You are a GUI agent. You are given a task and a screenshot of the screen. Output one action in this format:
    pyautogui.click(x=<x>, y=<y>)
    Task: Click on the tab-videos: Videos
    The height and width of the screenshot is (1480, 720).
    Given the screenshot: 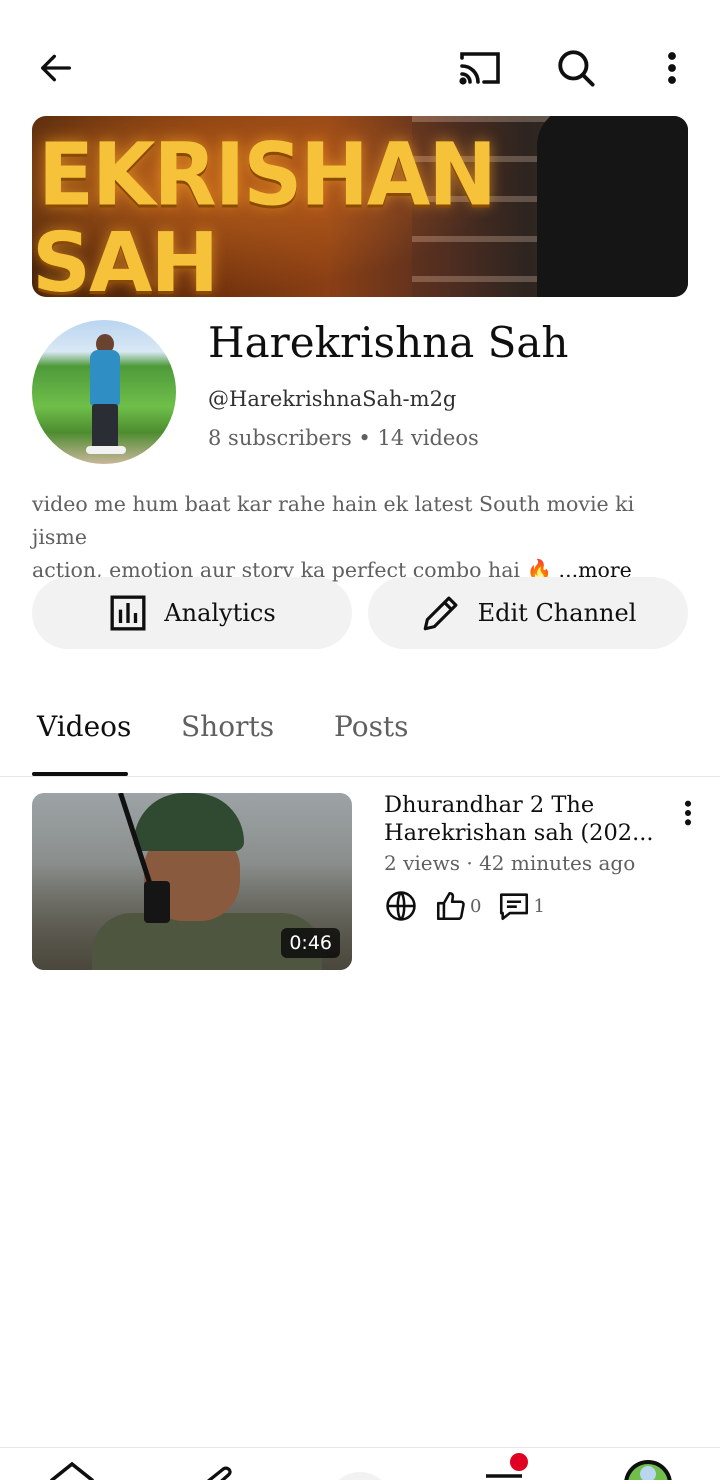 What is the action you would take?
    pyautogui.click(x=84, y=726)
    